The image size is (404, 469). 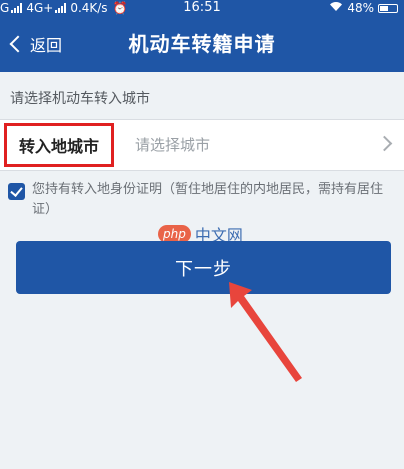 I want to click on chevron-left-icon, so click(x=18, y=44).